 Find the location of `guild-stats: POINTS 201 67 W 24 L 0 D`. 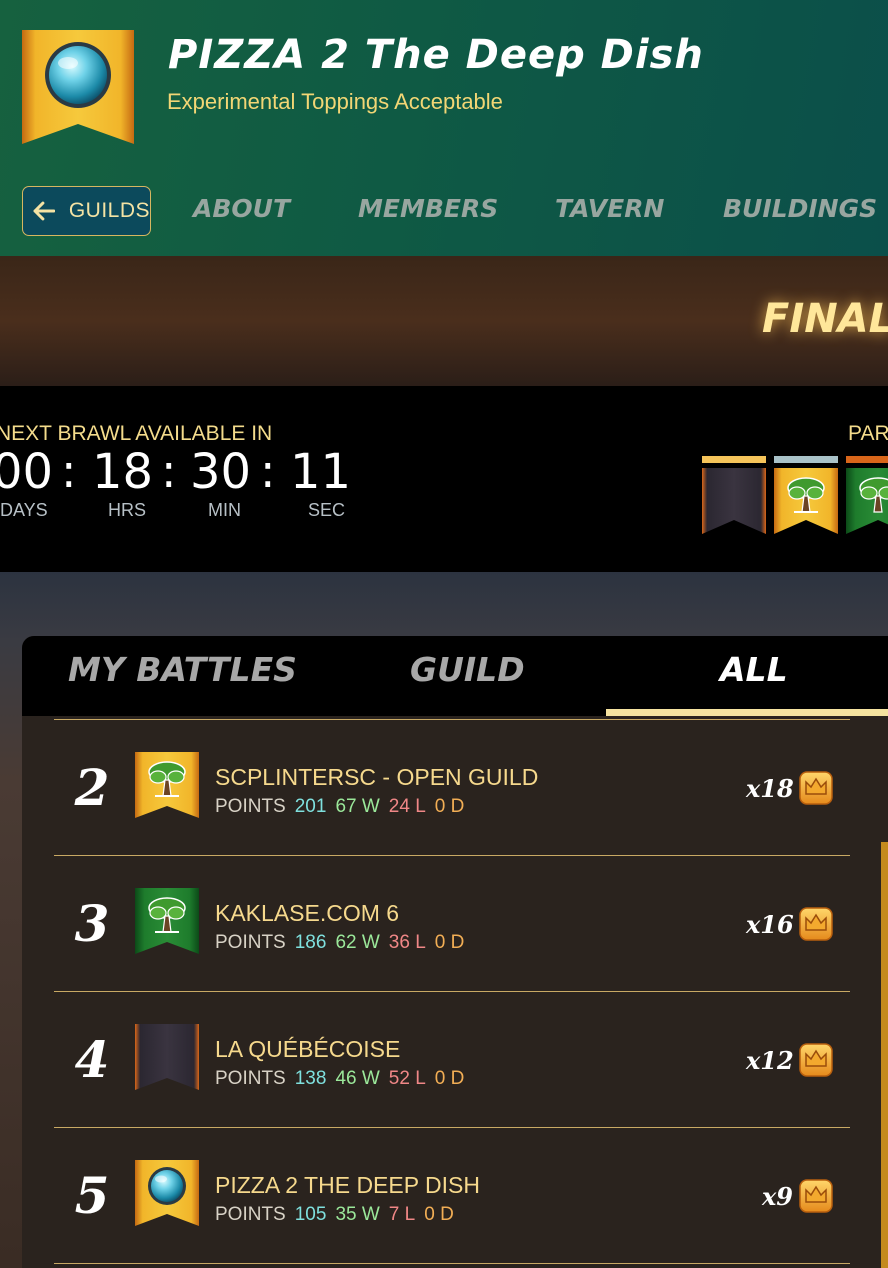

guild-stats: POINTS 201 67 W 24 L 0 D is located at coordinates (339, 807).